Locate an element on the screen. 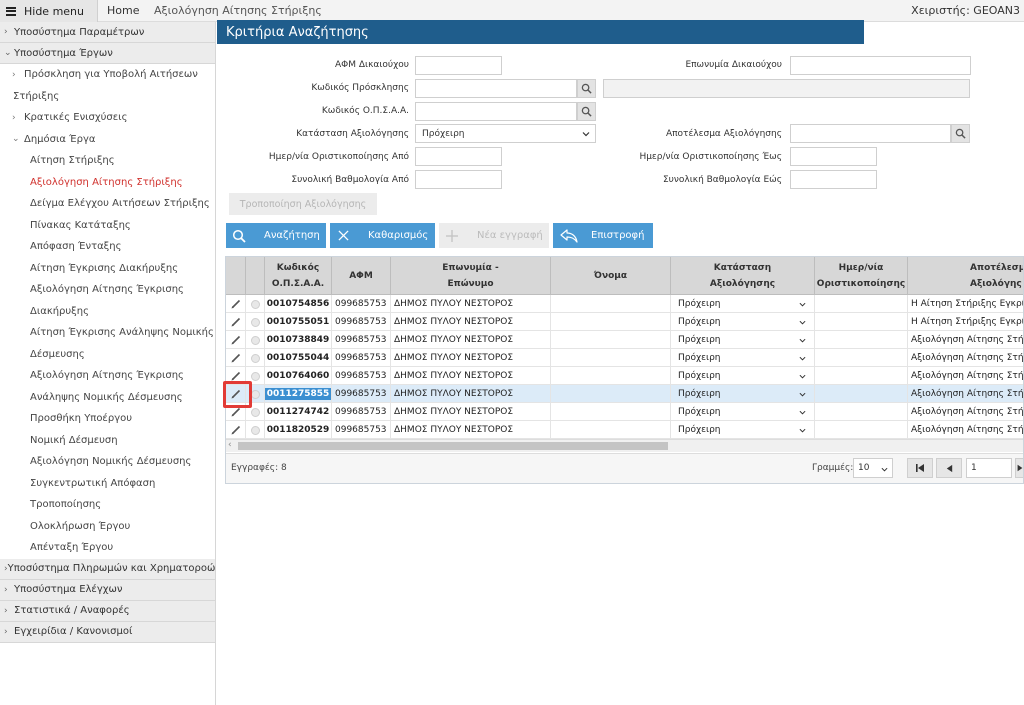 The width and height of the screenshot is (1024, 705). sidebar-leaf-support-request: Αίτηση Στήριξης is located at coordinates (107, 161).